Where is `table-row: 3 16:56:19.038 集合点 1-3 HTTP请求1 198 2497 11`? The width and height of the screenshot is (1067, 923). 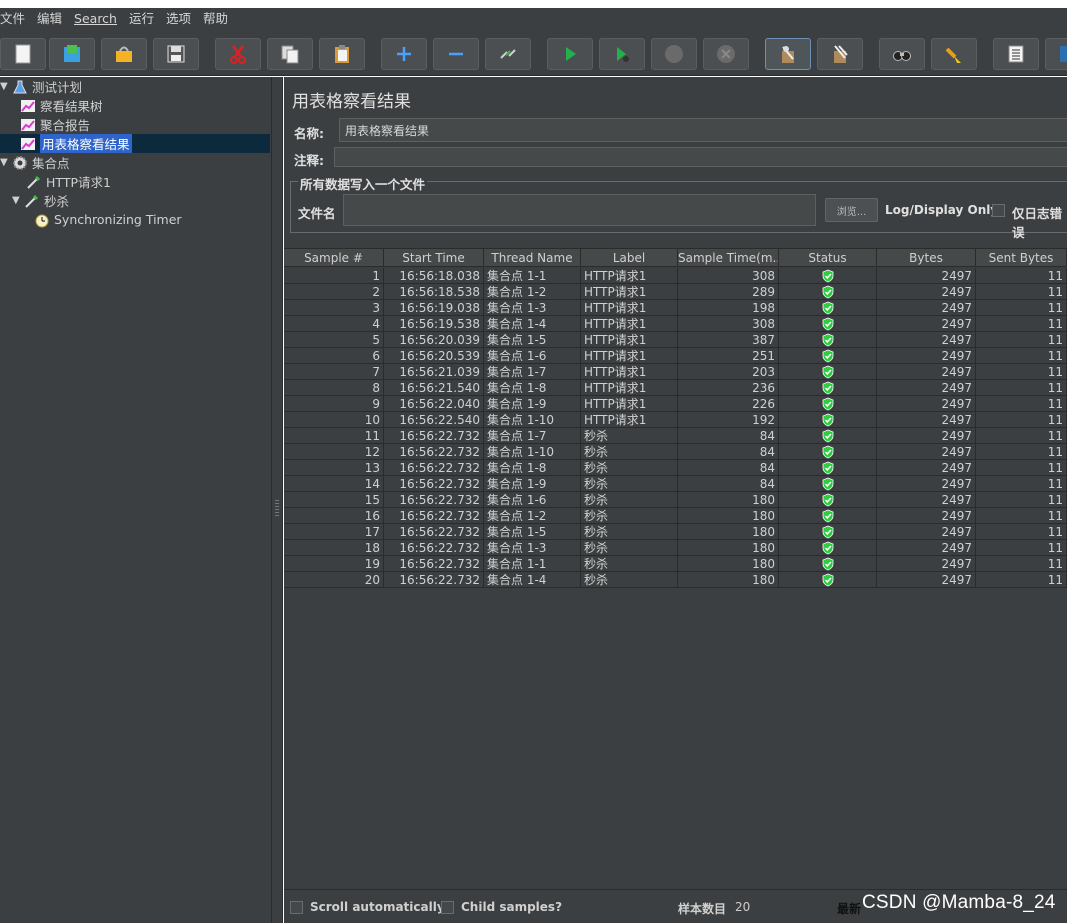
table-row: 3 16:56:19.038 集合点 1-3 HTTP请求1 198 2497 11 is located at coordinates (675, 308).